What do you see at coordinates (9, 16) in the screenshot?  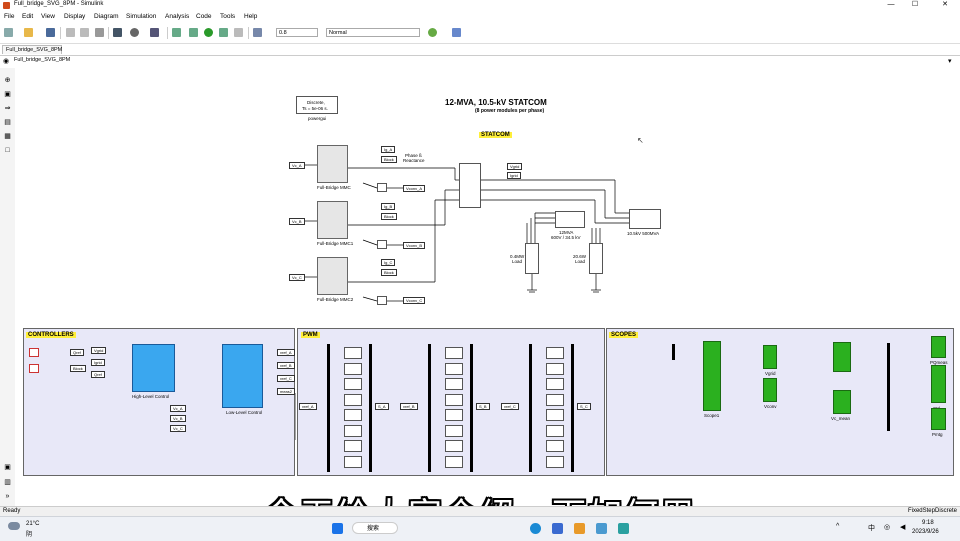 I see `menu-file: File` at bounding box center [9, 16].